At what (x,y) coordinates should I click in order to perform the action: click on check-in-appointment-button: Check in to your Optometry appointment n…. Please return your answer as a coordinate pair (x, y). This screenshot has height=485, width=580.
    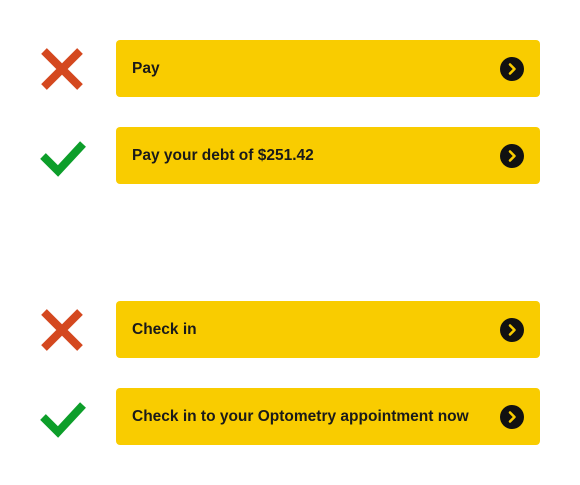
    Looking at the image, I should click on (328, 416).